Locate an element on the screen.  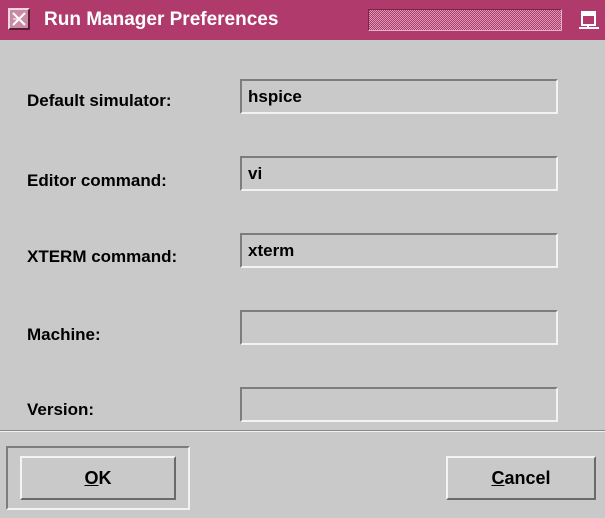
cancel-mnemonic: C is located at coordinates (498, 478).